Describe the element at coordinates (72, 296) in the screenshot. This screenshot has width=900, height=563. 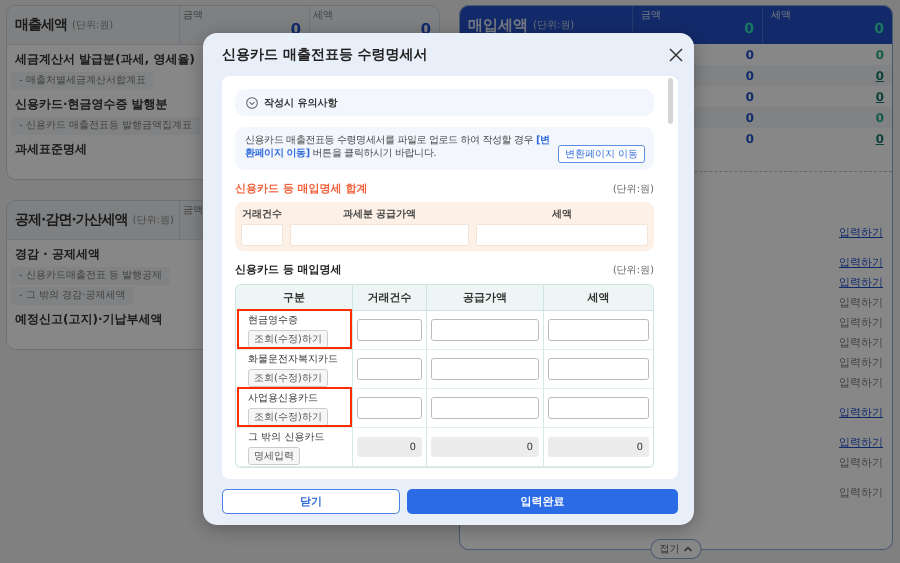
I see `sub-row-label: - 그 밖의 경감·공제세액` at that location.